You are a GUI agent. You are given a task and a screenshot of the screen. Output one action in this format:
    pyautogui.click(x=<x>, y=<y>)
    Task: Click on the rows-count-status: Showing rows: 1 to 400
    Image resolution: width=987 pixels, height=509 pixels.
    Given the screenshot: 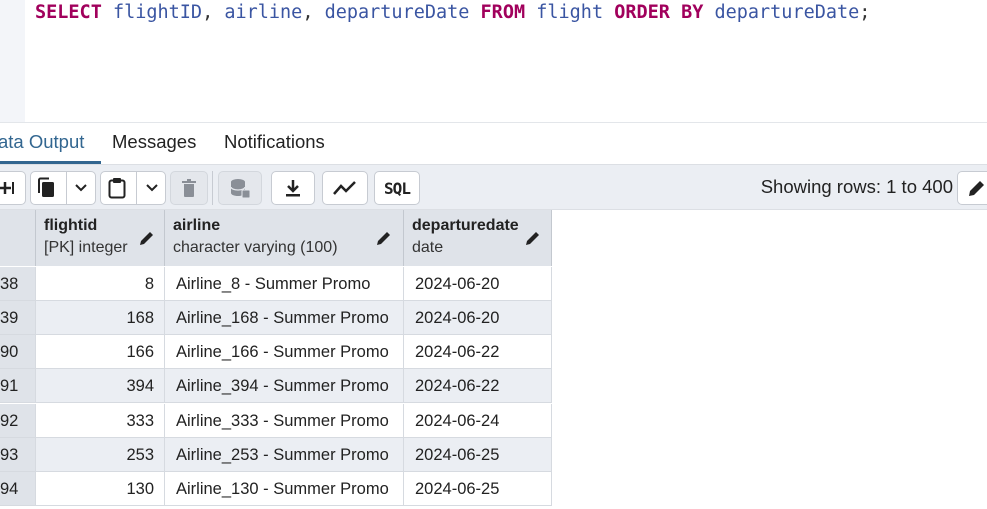 What is the action you would take?
    pyautogui.click(x=856, y=186)
    